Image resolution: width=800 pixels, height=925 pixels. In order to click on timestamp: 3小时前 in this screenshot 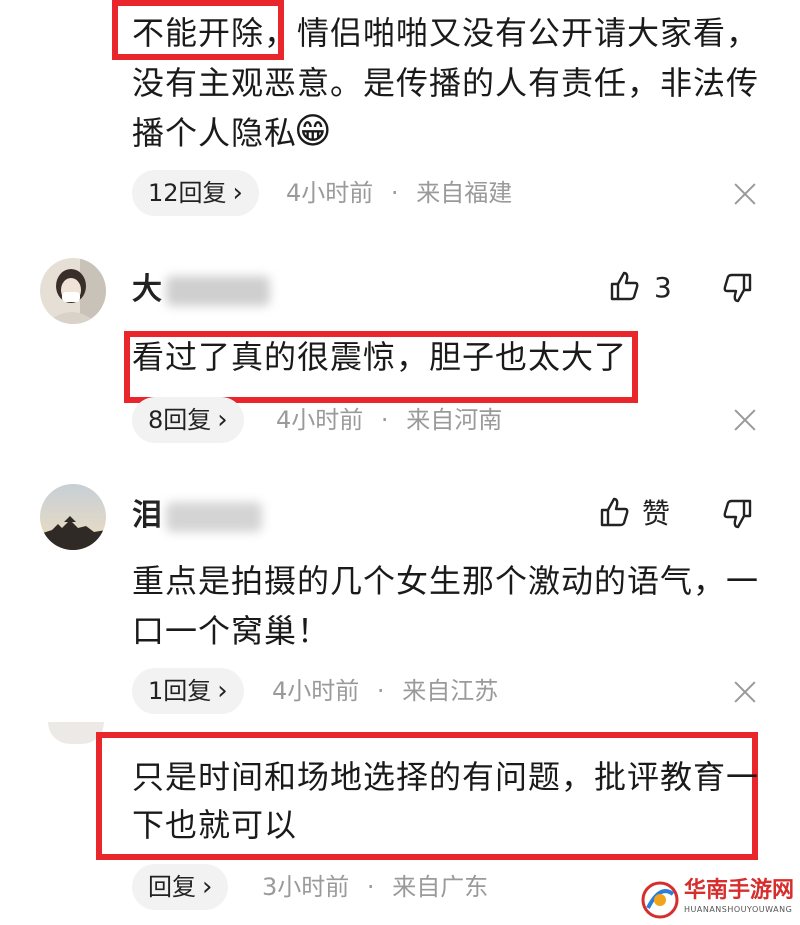, I will do `click(306, 887)`.